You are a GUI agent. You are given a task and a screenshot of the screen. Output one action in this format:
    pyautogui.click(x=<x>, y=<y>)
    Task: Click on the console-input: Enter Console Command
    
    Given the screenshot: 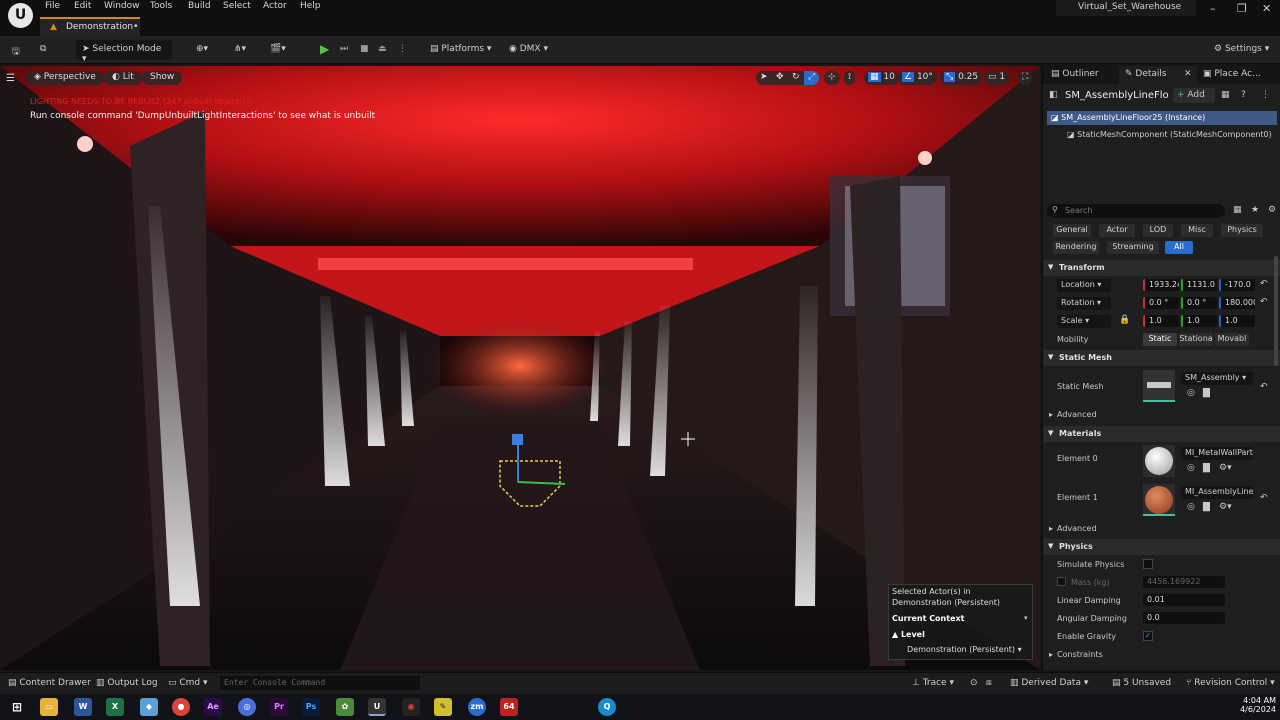 What is the action you would take?
    pyautogui.click(x=320, y=683)
    